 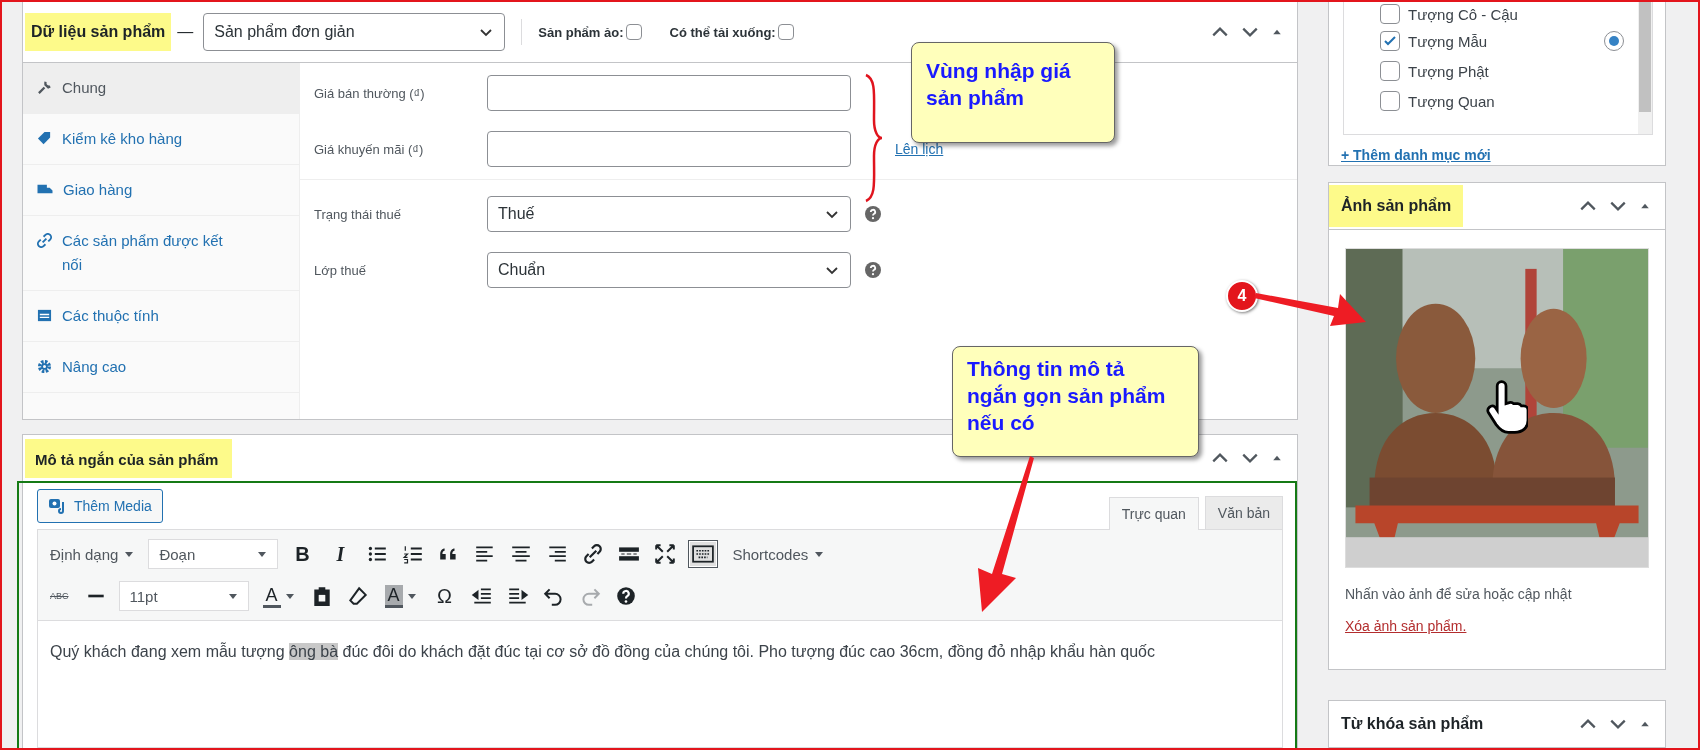 I want to click on add-media-button: Thêm Media, so click(x=100, y=506).